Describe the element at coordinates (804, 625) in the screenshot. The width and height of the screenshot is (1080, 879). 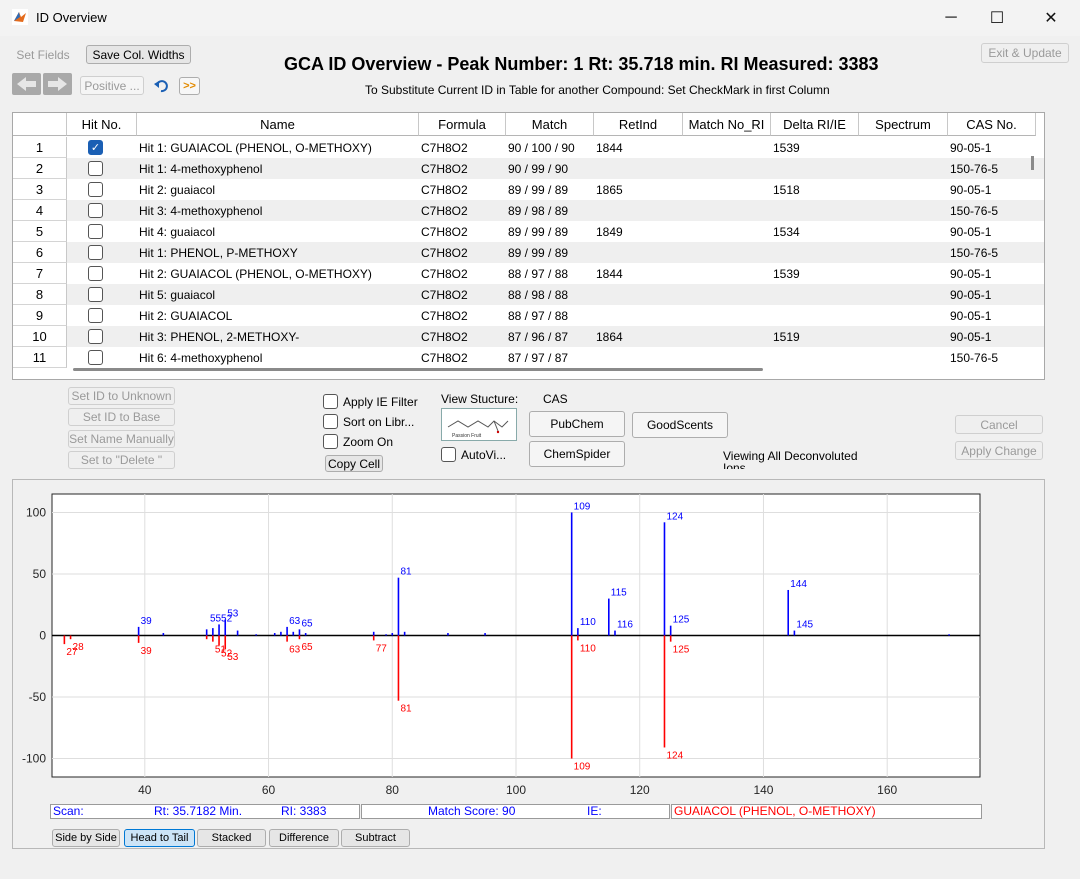
I see `peak-label: 145` at that location.